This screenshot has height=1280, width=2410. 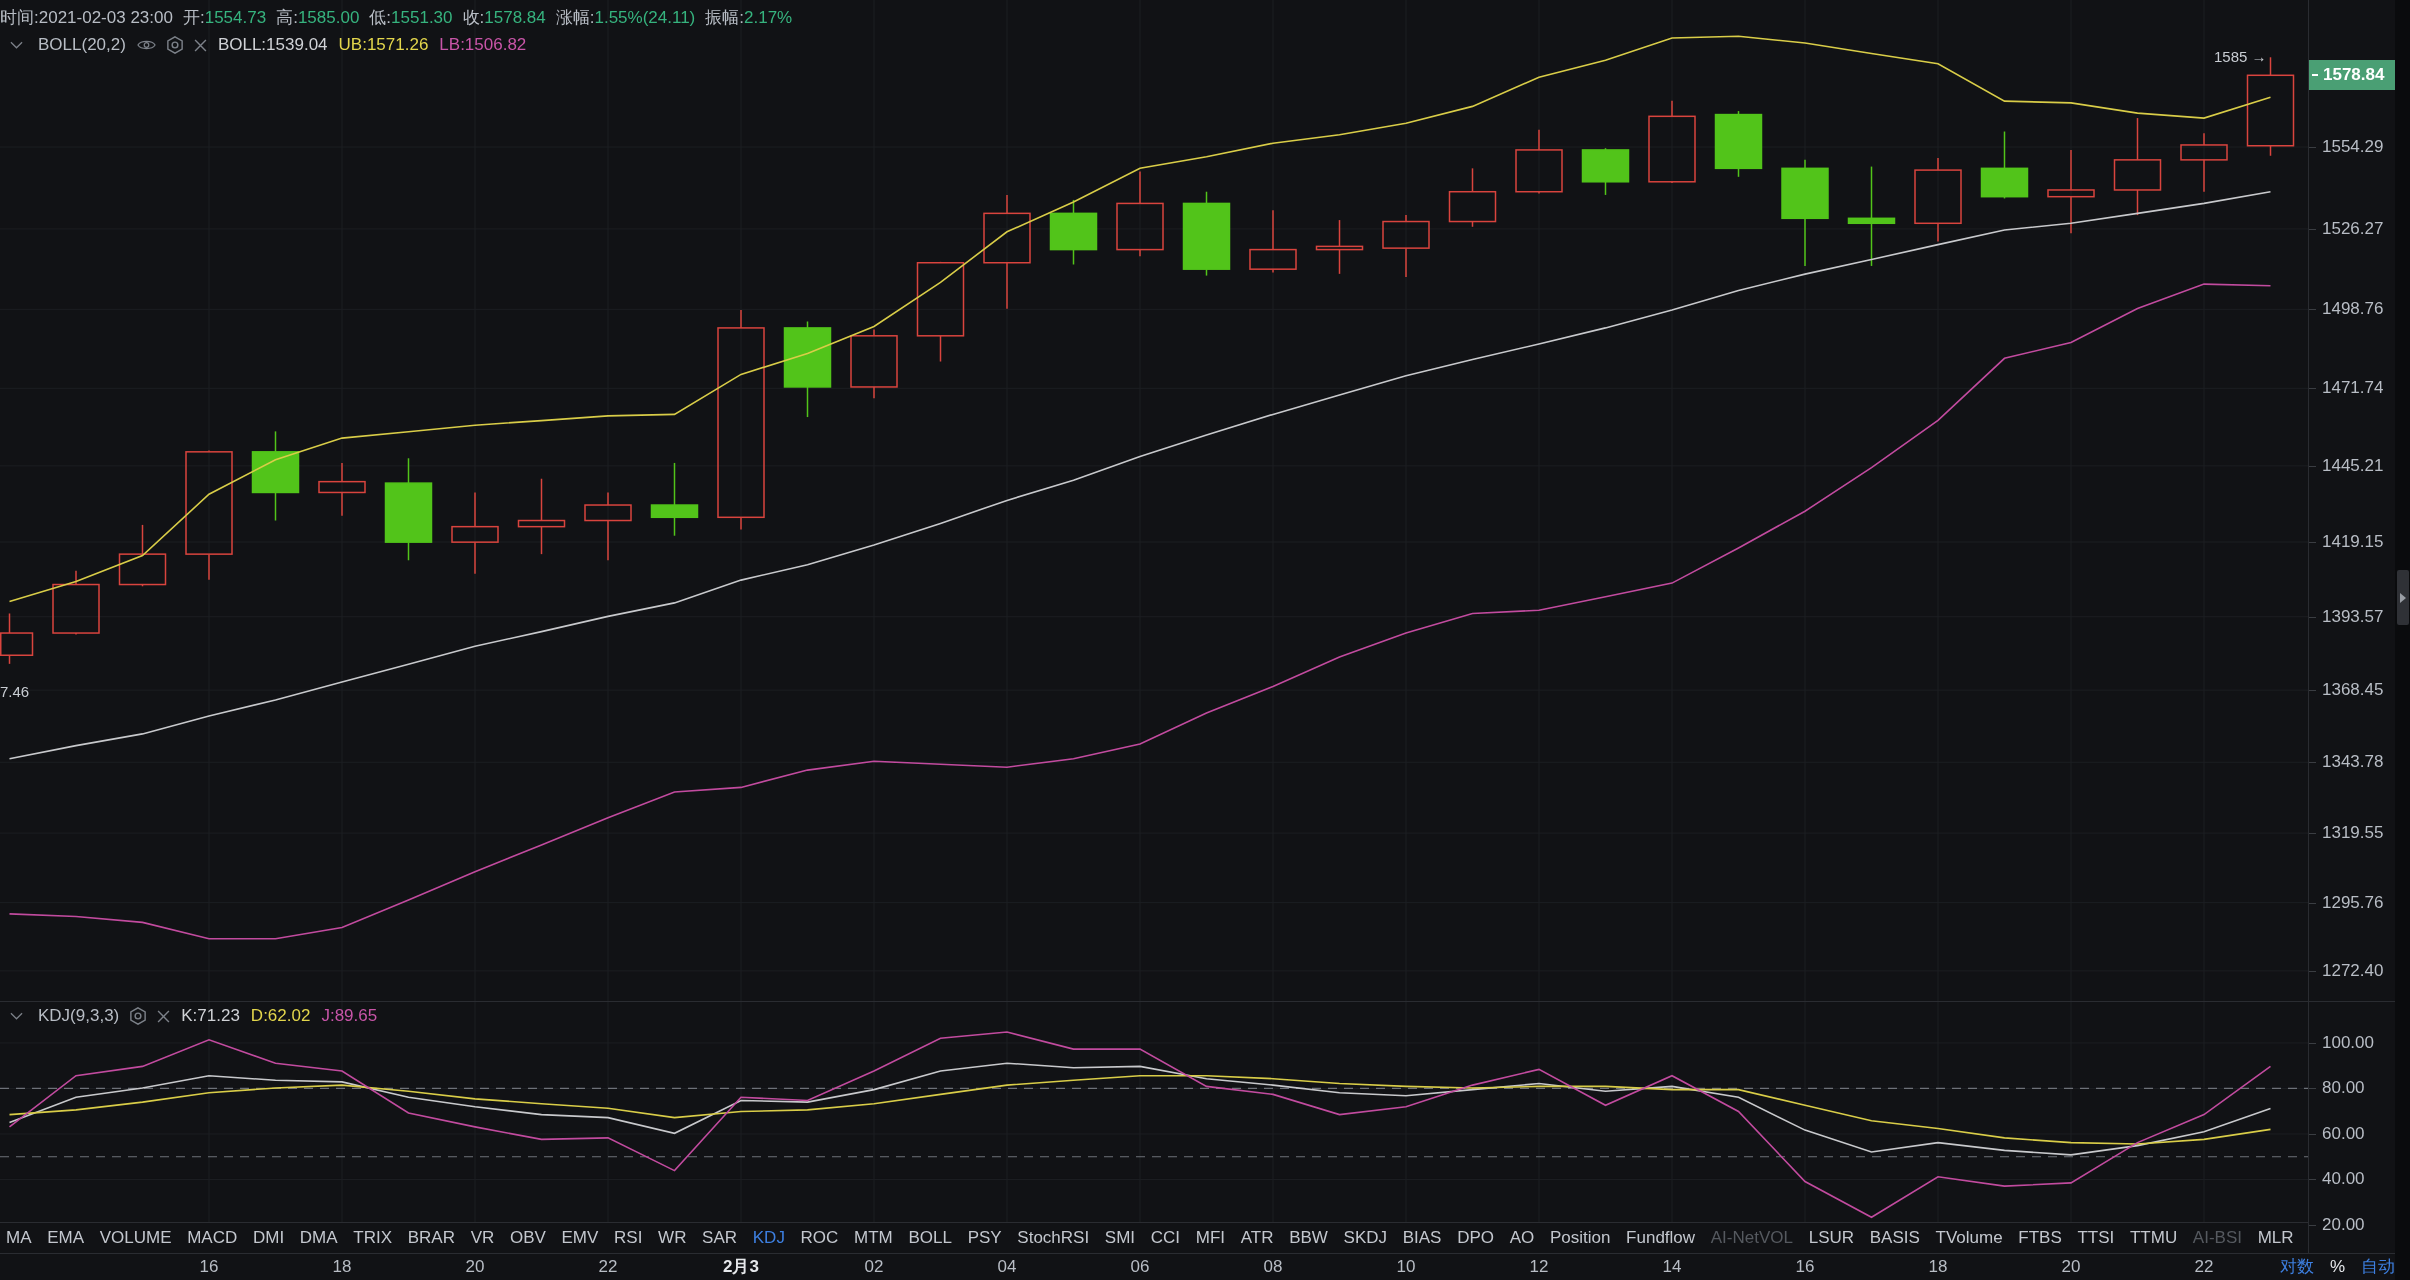 What do you see at coordinates (483, 45) in the screenshot?
I see `indicator-value: LB:1506.82` at bounding box center [483, 45].